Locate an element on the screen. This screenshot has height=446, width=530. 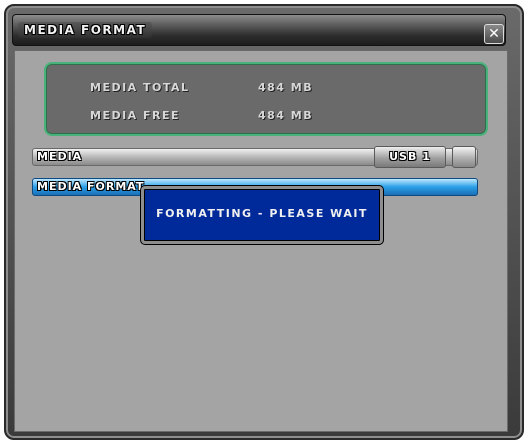
media-total-label: MEDIA TOTAL is located at coordinates (140, 87).